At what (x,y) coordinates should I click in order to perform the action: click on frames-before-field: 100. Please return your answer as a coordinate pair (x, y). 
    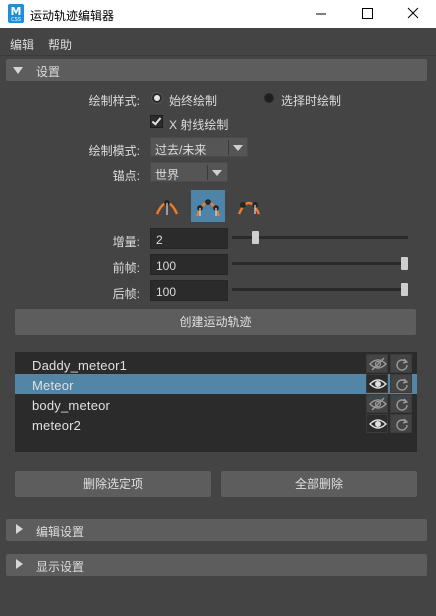
    Looking at the image, I should click on (189, 264).